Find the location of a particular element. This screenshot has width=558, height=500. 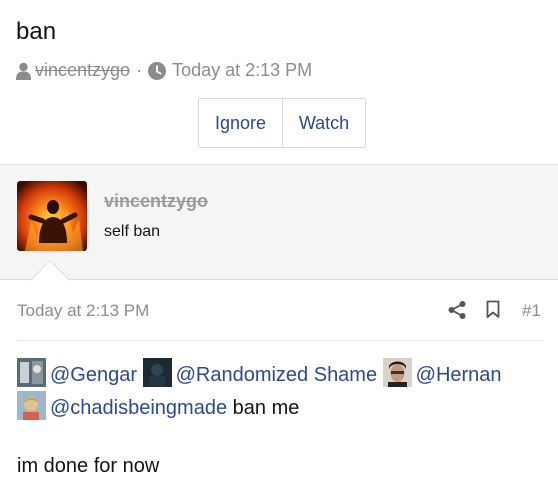

mention-name: @chadisbeingmade is located at coordinates (139, 408).